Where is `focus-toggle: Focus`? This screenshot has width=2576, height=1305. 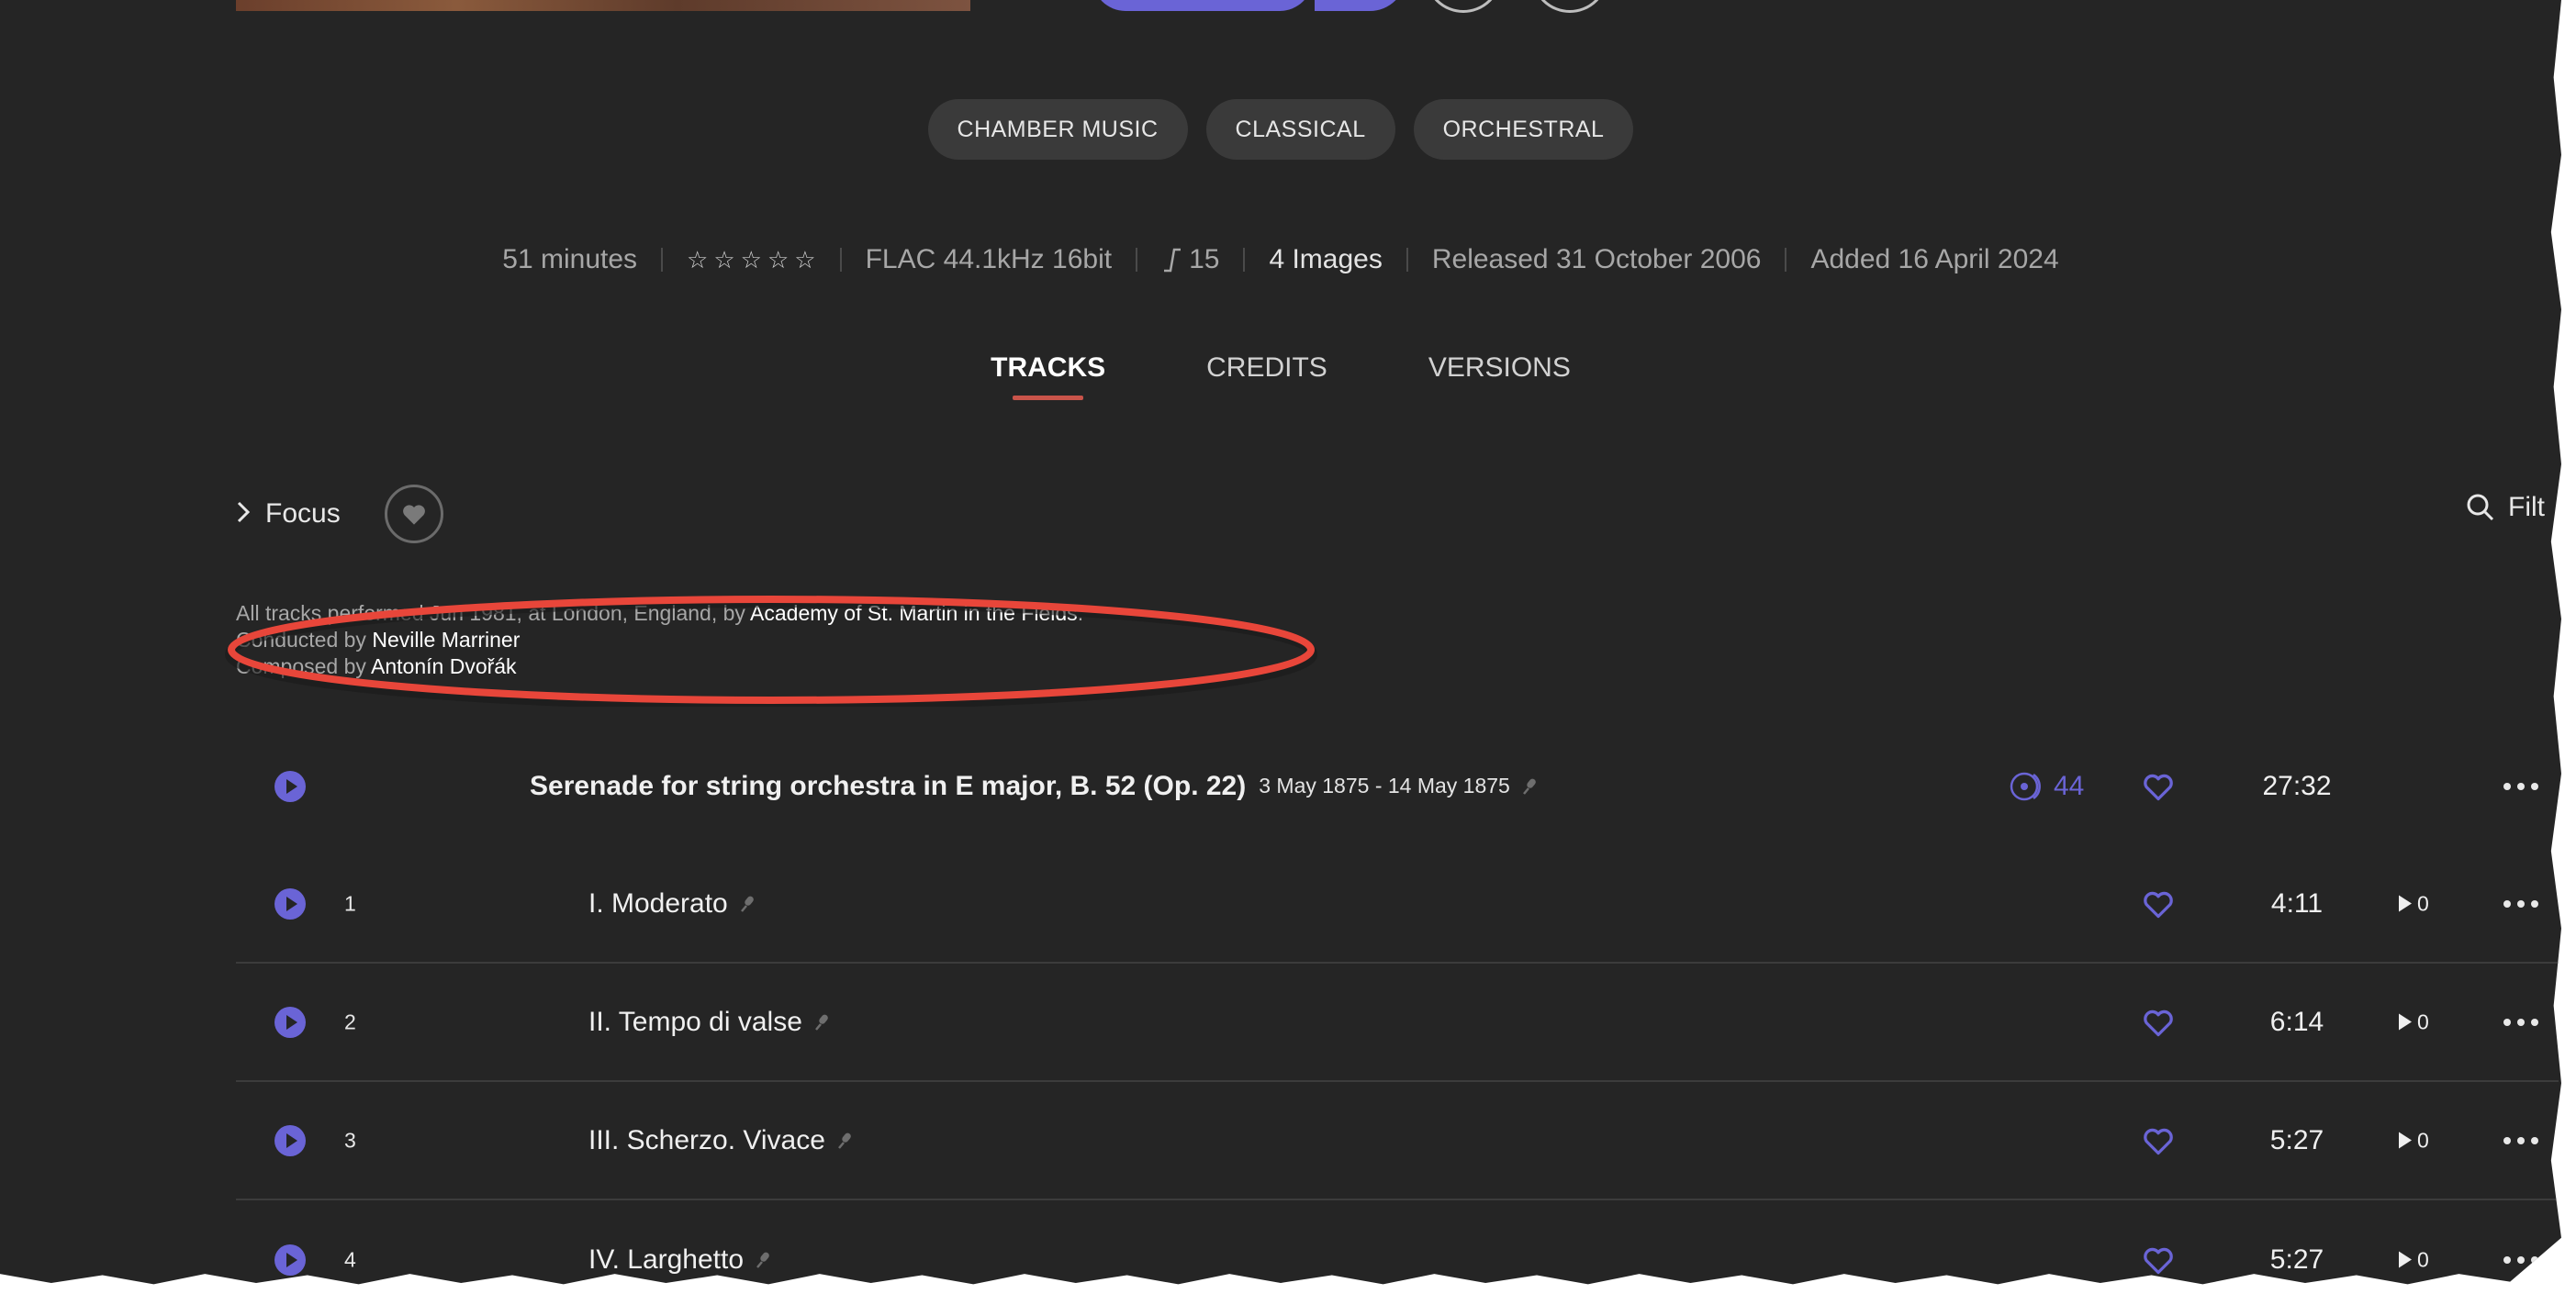
focus-toggle: Focus is located at coordinates (303, 514).